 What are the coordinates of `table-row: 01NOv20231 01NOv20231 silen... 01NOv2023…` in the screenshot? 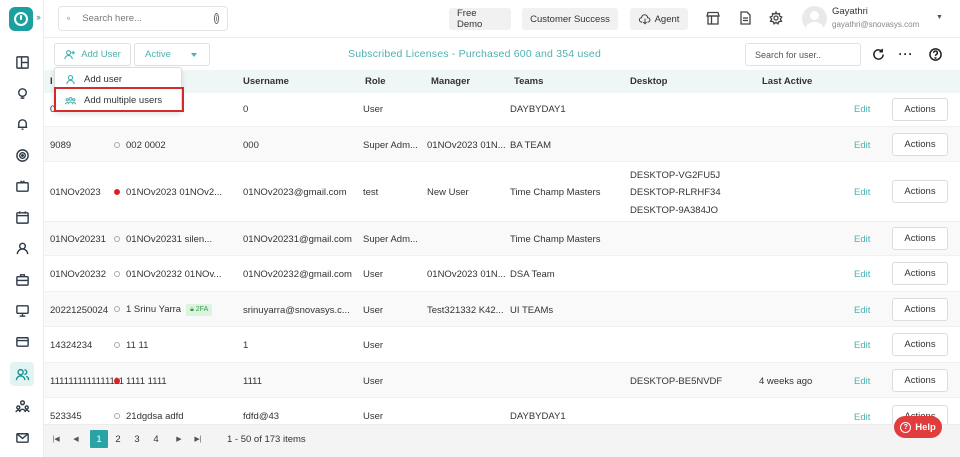 It's located at (502, 239).